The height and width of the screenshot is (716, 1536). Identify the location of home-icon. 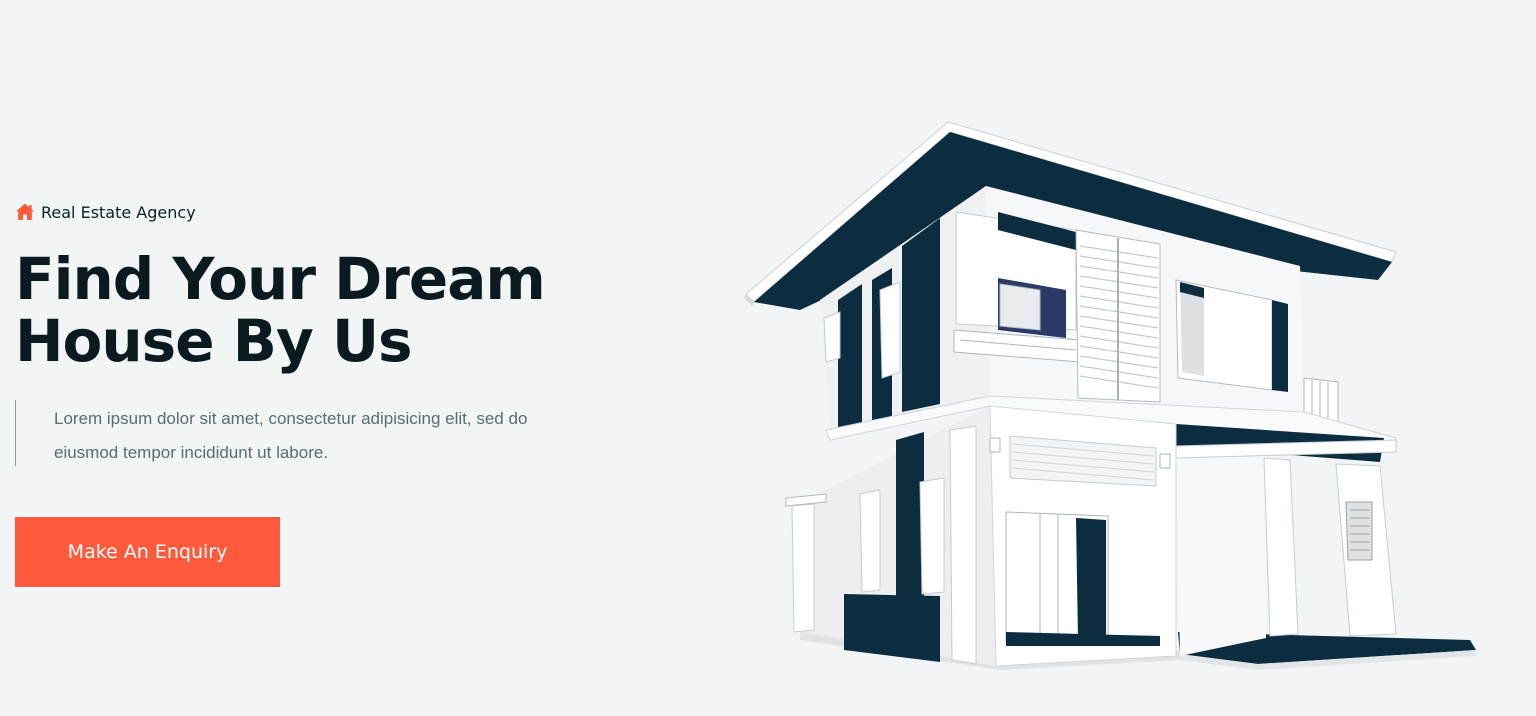
(25, 212).